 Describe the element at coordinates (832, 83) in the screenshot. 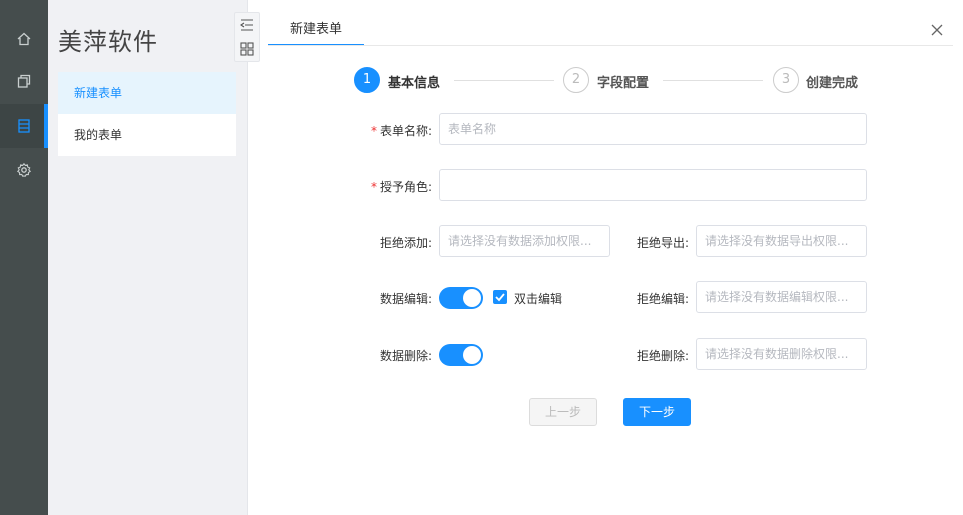

I see `step-3-label: 创建完成` at that location.